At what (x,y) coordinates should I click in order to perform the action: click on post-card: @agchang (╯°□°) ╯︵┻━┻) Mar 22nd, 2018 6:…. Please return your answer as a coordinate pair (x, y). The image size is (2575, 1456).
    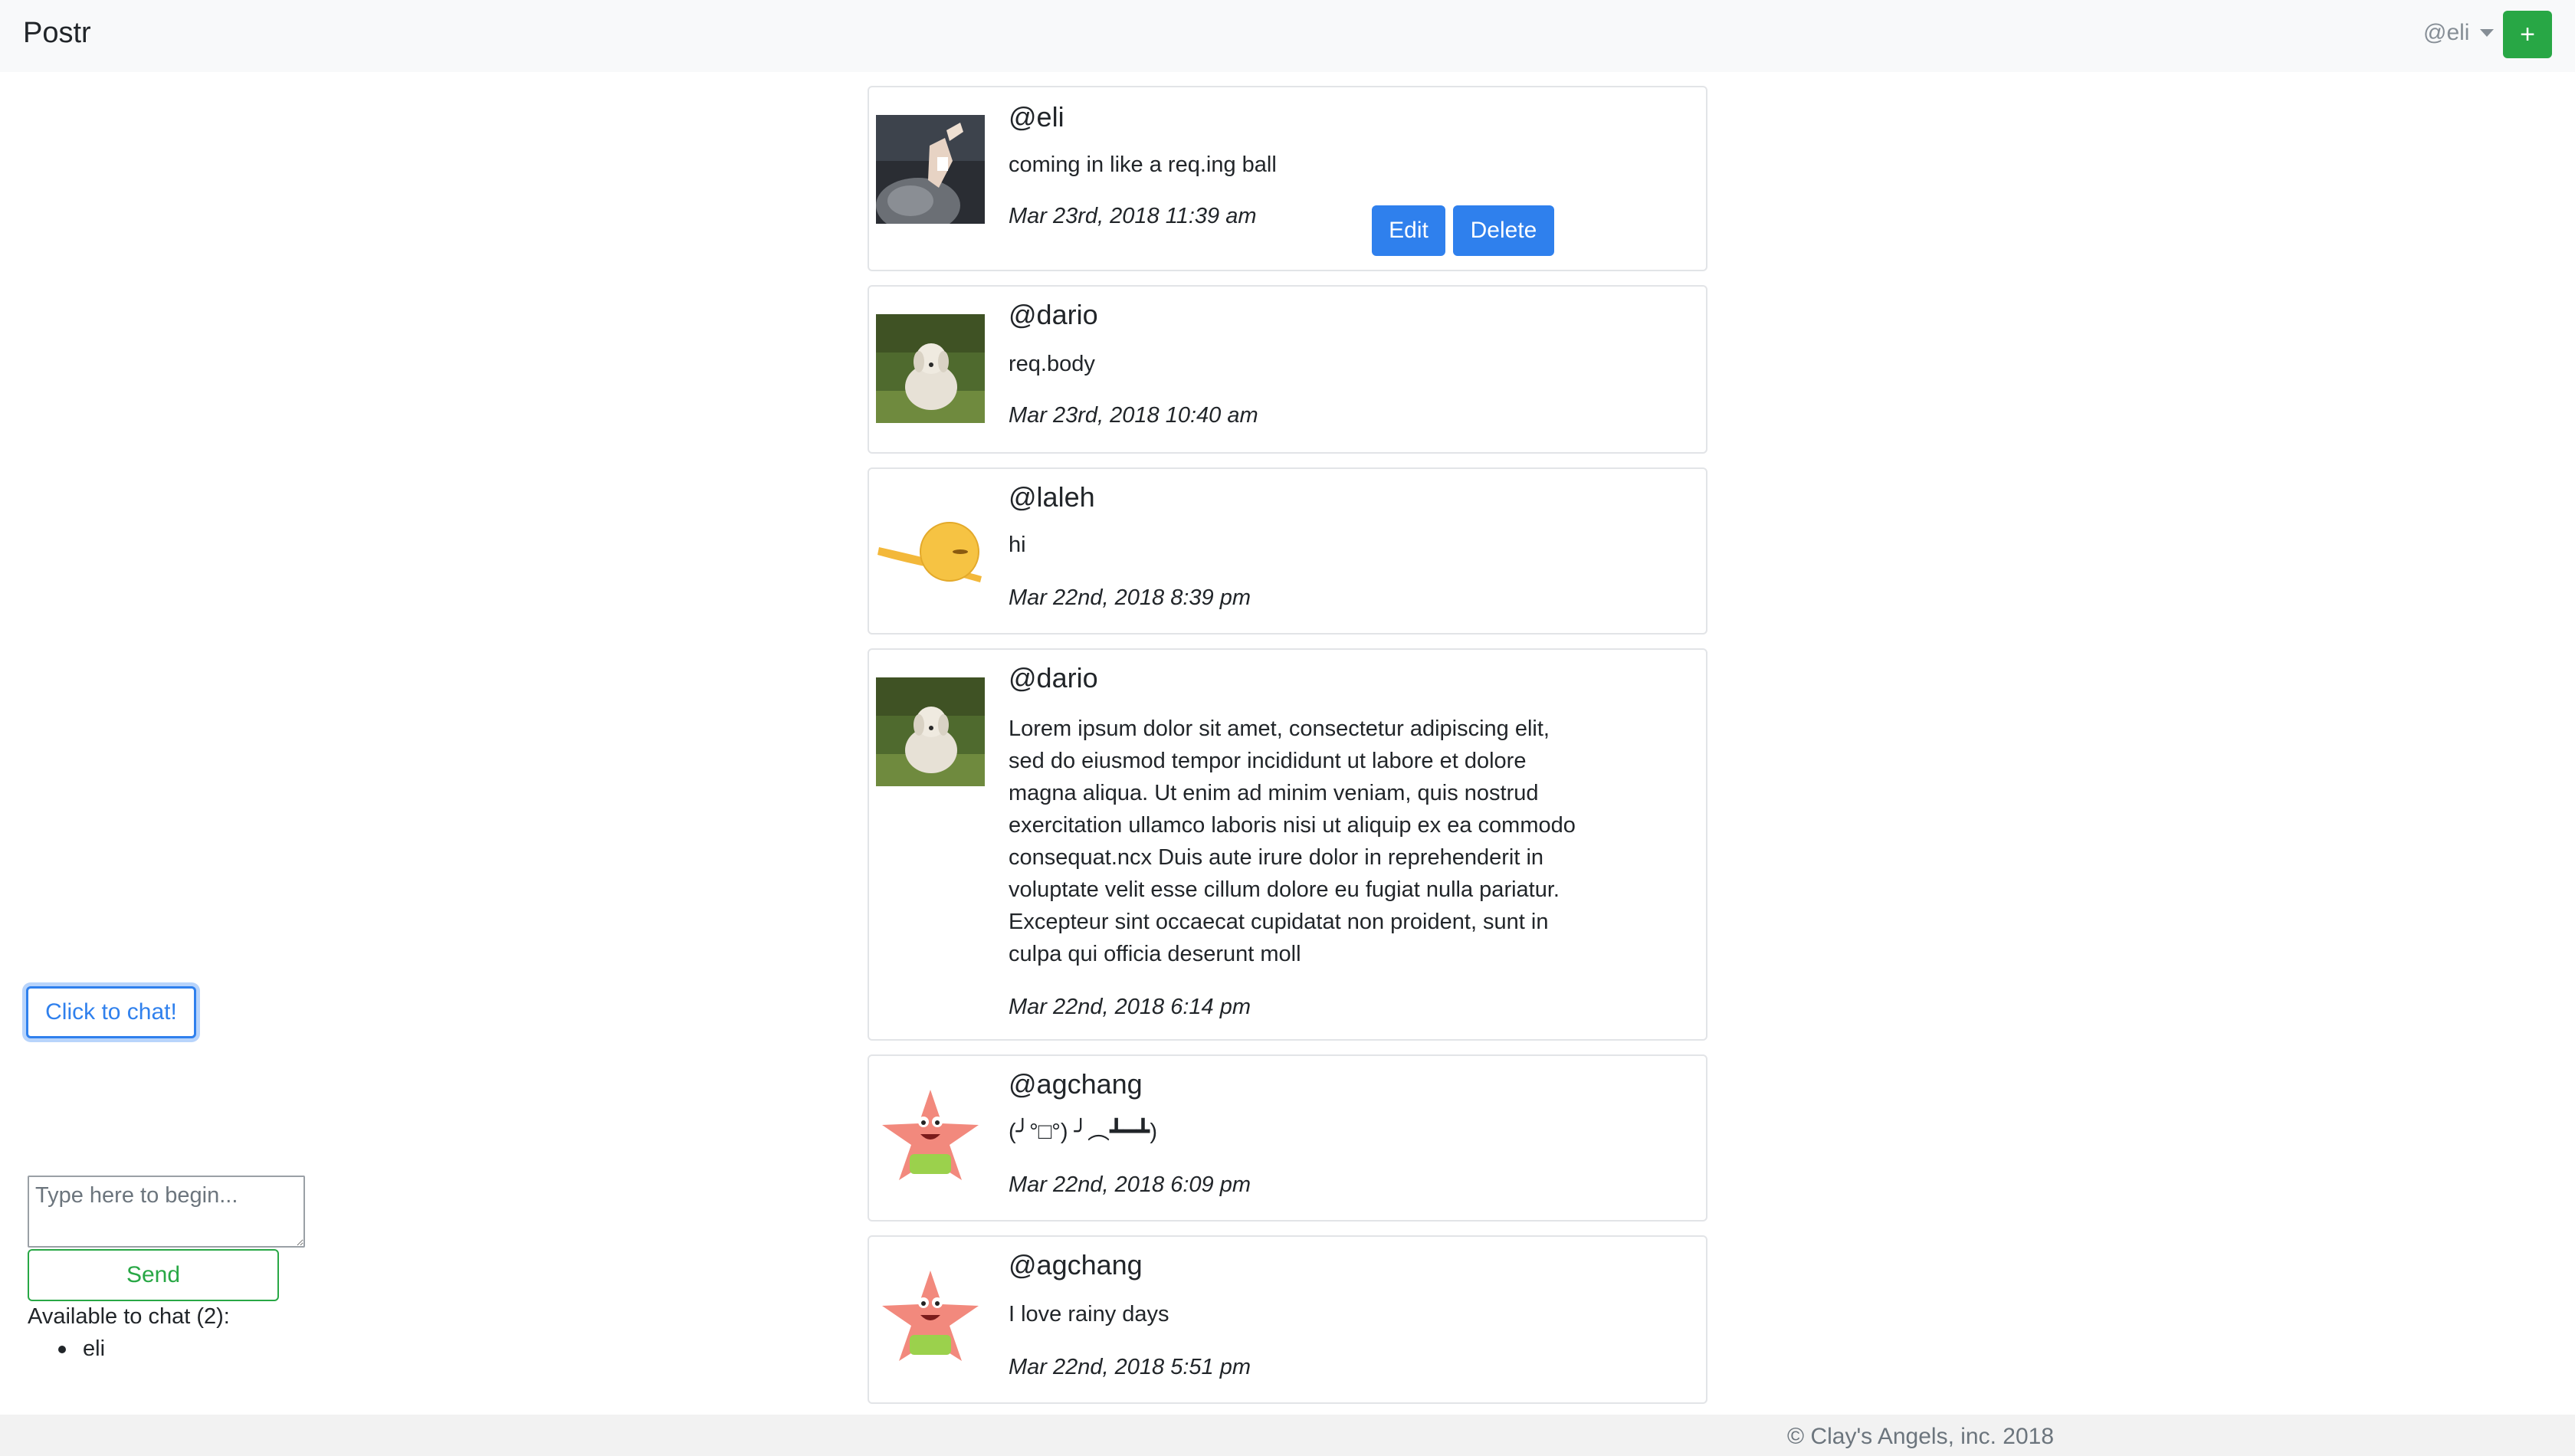
    Looking at the image, I should click on (1287, 1138).